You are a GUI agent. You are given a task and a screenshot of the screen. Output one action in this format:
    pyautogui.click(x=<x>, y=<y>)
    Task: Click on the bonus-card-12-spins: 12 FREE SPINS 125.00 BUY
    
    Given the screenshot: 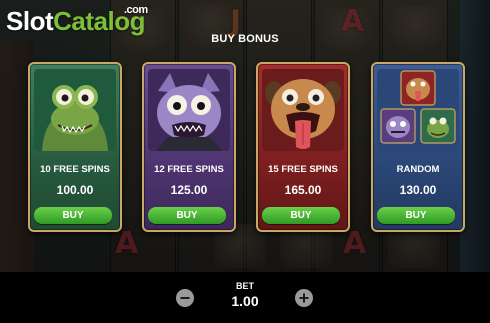 What is the action you would take?
    pyautogui.click(x=189, y=147)
    